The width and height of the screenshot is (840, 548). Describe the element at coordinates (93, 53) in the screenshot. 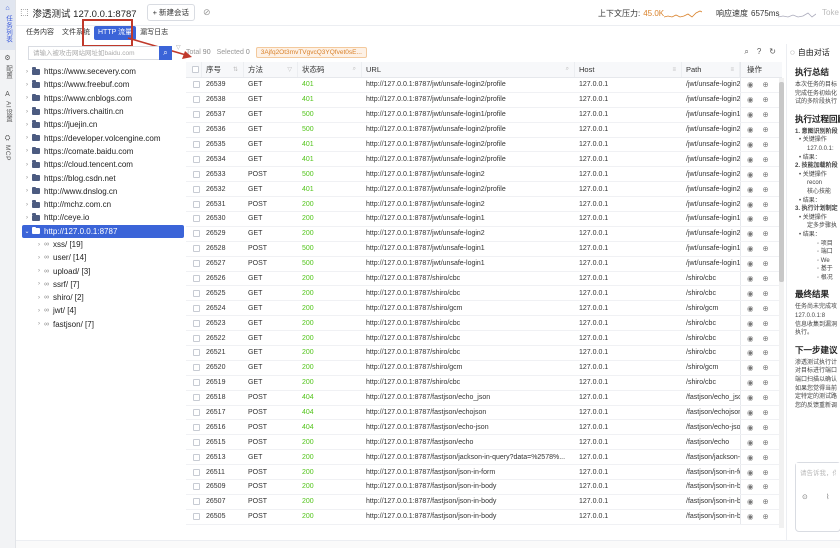

I see `site-search-input` at that location.